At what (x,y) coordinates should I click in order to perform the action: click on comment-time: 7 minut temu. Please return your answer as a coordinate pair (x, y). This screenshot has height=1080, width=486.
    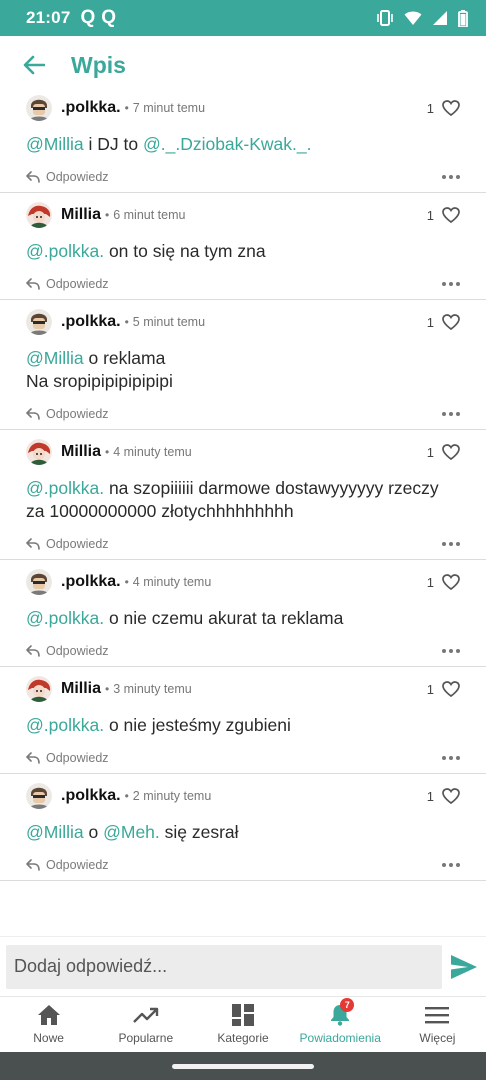
    Looking at the image, I should click on (169, 108).